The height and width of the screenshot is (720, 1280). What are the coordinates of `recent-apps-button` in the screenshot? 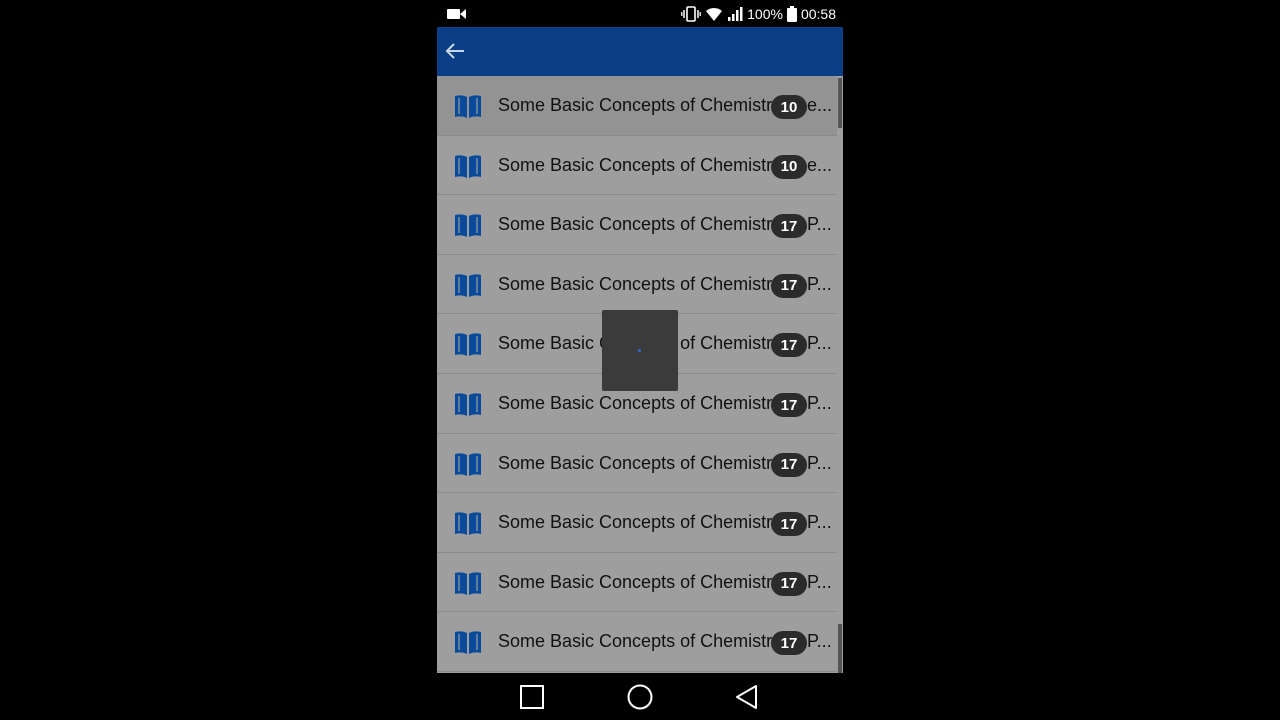 It's located at (532, 697).